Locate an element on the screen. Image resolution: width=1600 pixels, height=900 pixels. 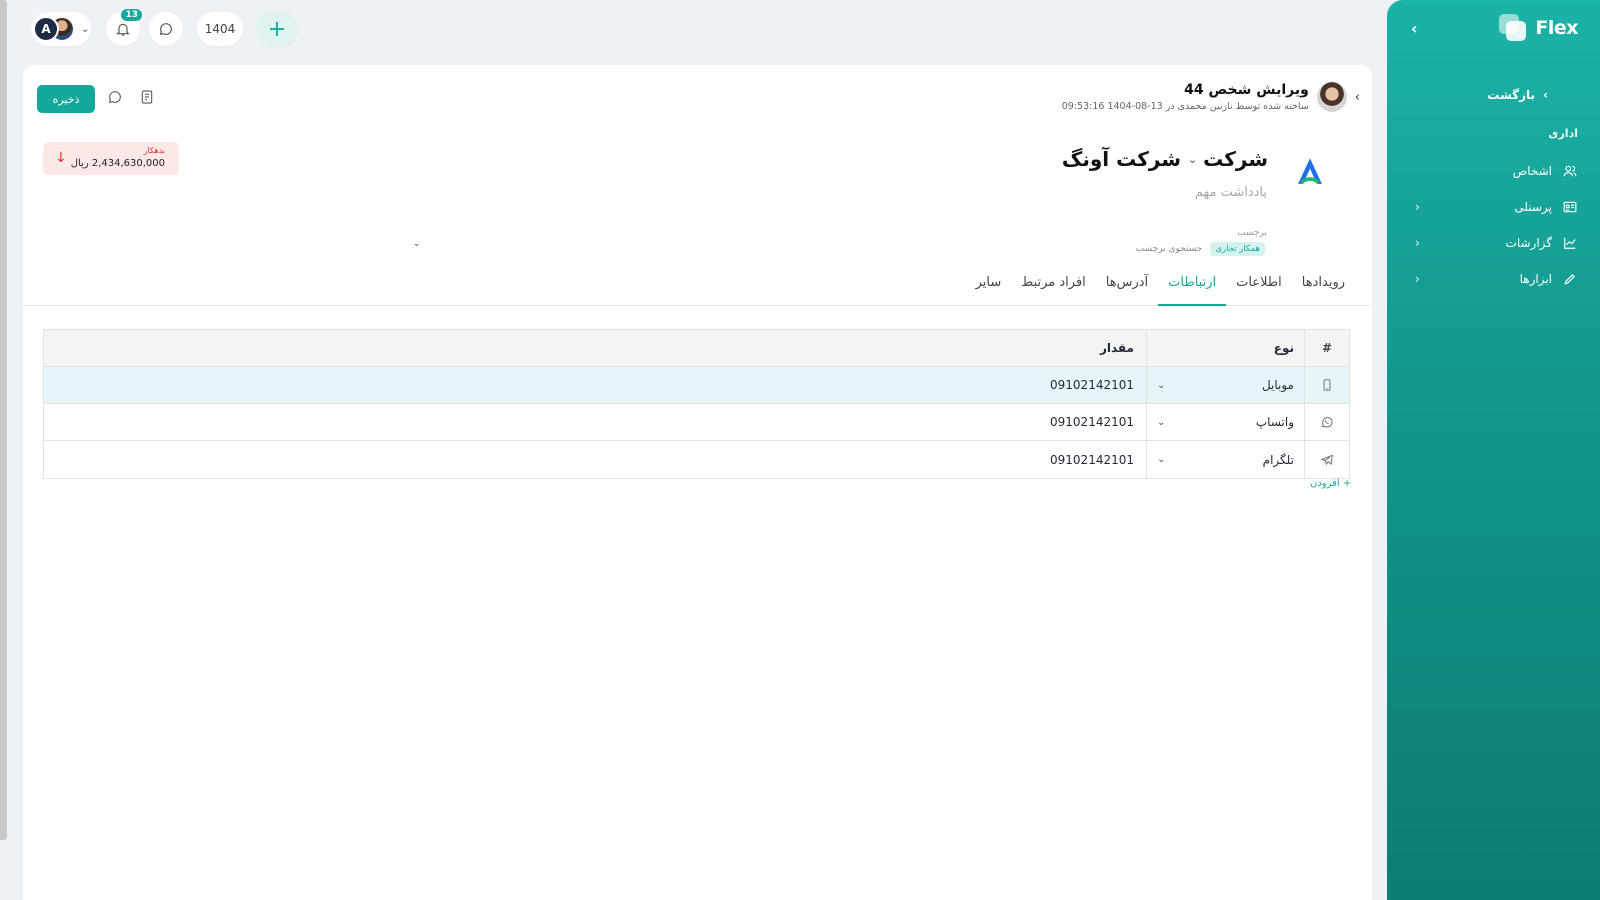
pencil-icon is located at coordinates (1570, 279).